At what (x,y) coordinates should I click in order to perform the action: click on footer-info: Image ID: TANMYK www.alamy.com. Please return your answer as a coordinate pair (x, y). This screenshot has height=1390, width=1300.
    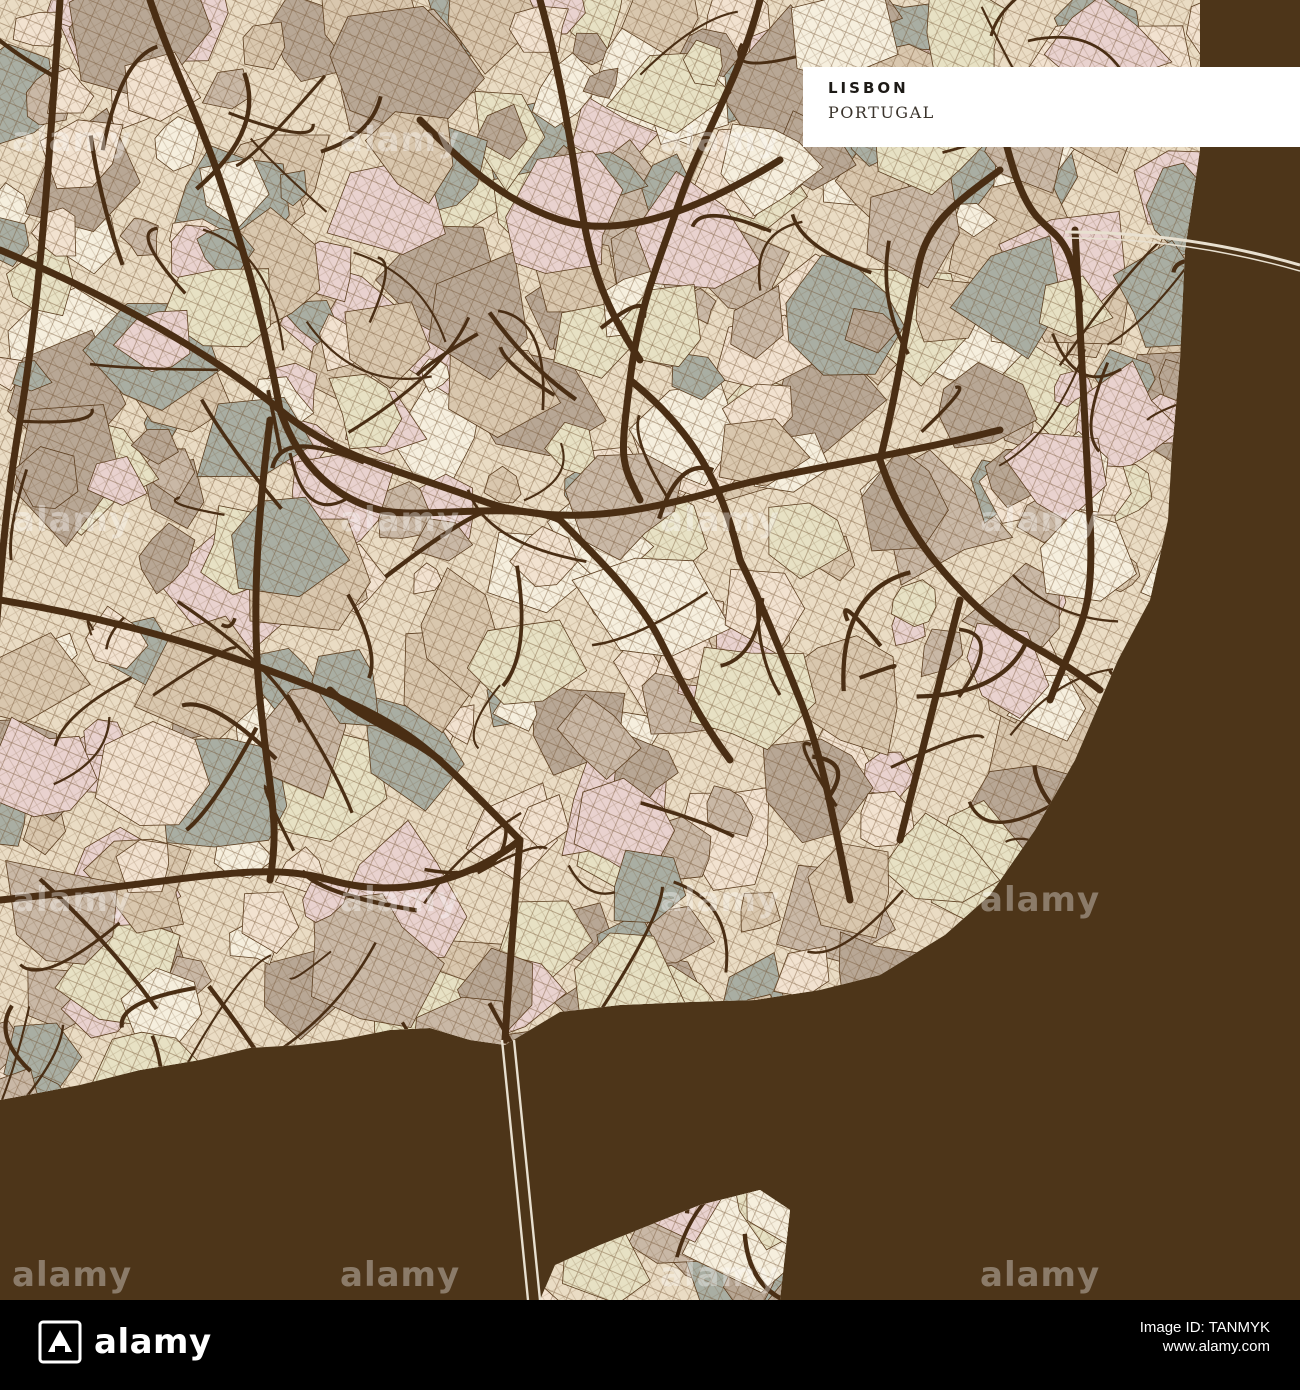
    Looking at the image, I should click on (1205, 1337).